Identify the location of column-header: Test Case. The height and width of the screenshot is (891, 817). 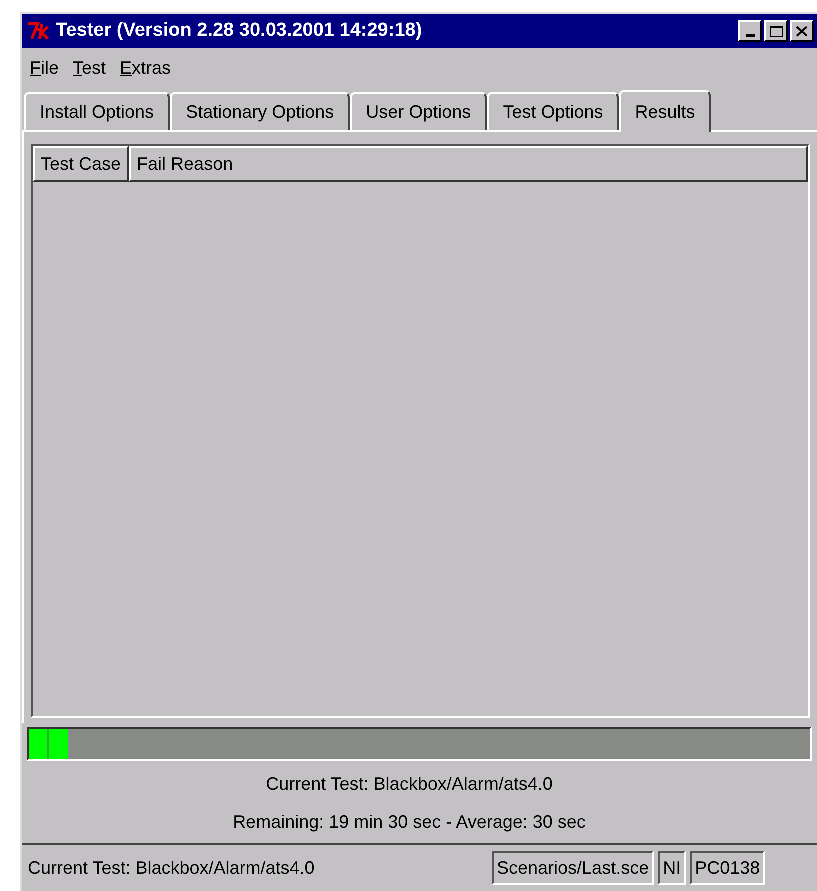
(81, 164).